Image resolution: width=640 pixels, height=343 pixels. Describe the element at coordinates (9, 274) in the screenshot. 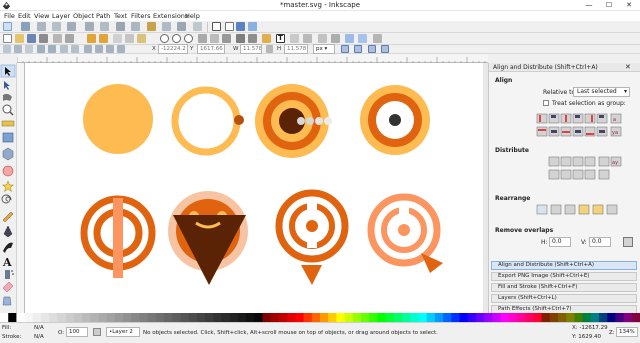

I see `spray-tool-icon` at that location.